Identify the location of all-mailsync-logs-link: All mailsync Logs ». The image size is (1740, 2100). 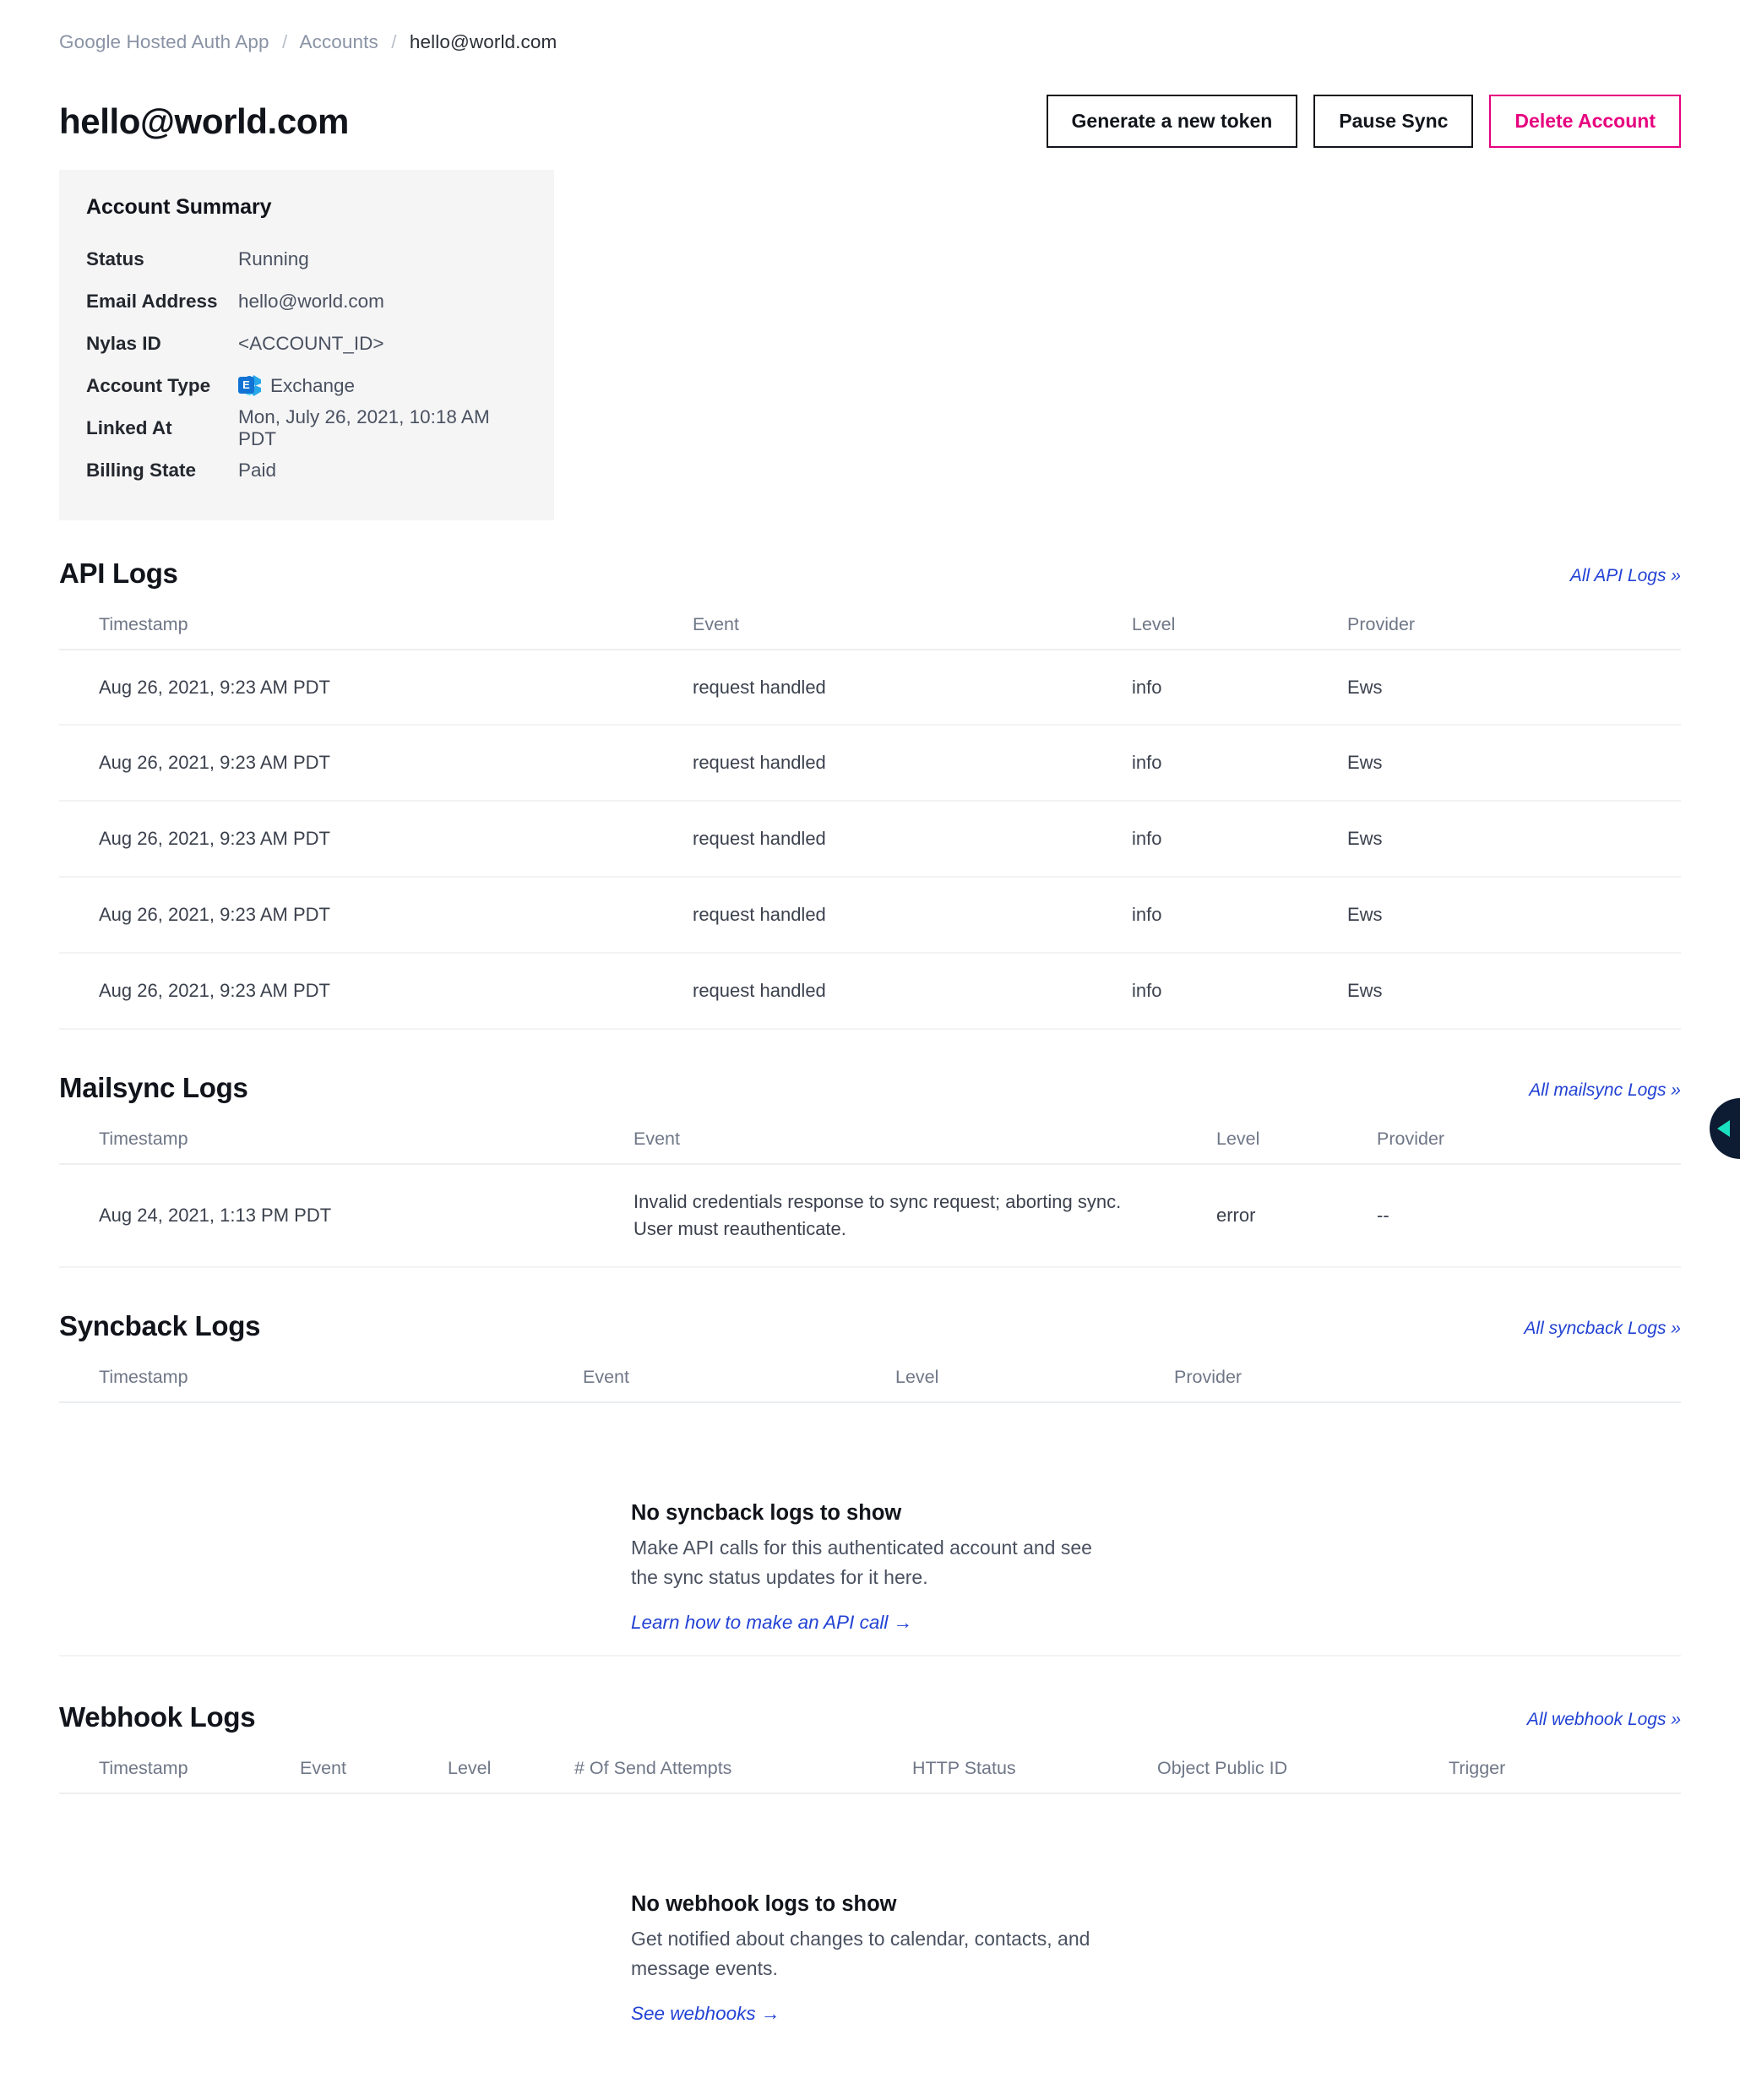
(1605, 1091).